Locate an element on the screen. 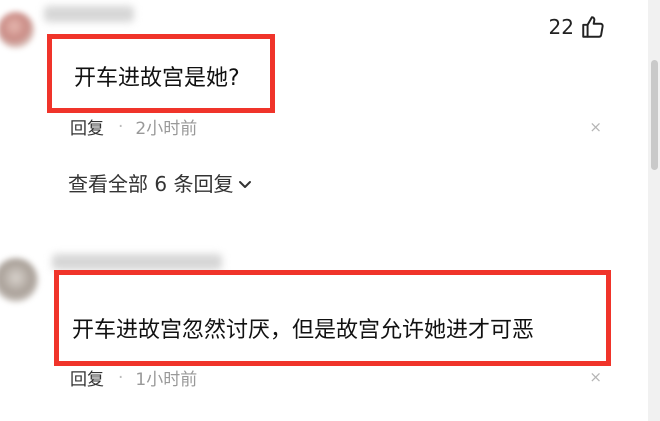 This screenshot has height=421, width=660. view-all-replies-button: 查看全部 6 条回复 is located at coordinates (160, 182).